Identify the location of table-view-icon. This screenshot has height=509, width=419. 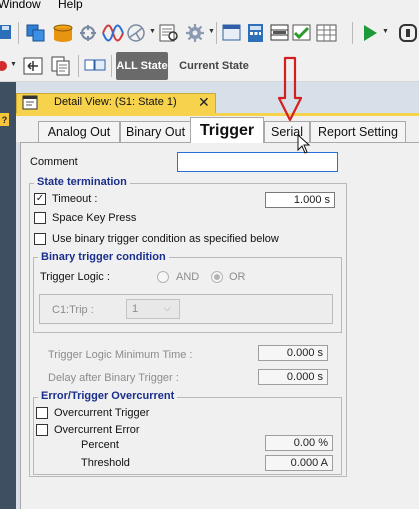
(327, 33).